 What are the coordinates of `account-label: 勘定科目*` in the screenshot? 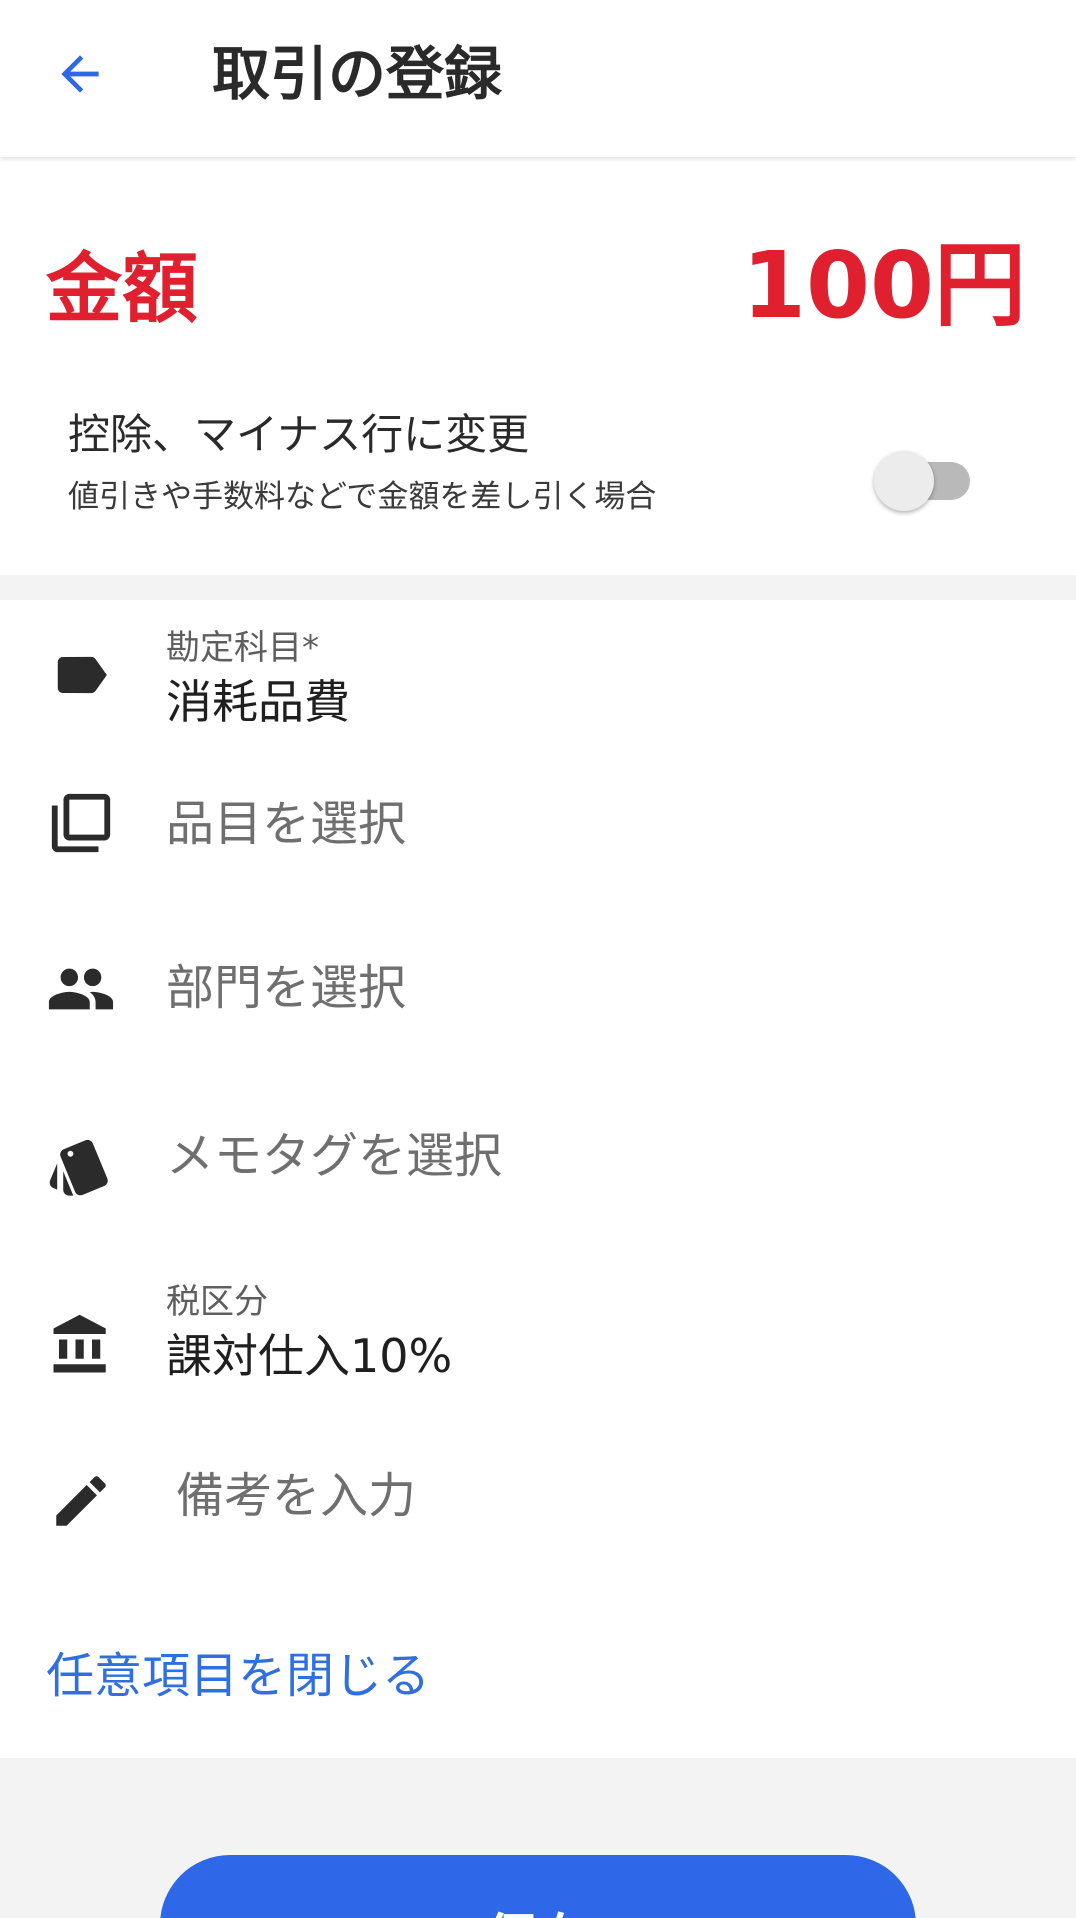 It's located at (242, 648).